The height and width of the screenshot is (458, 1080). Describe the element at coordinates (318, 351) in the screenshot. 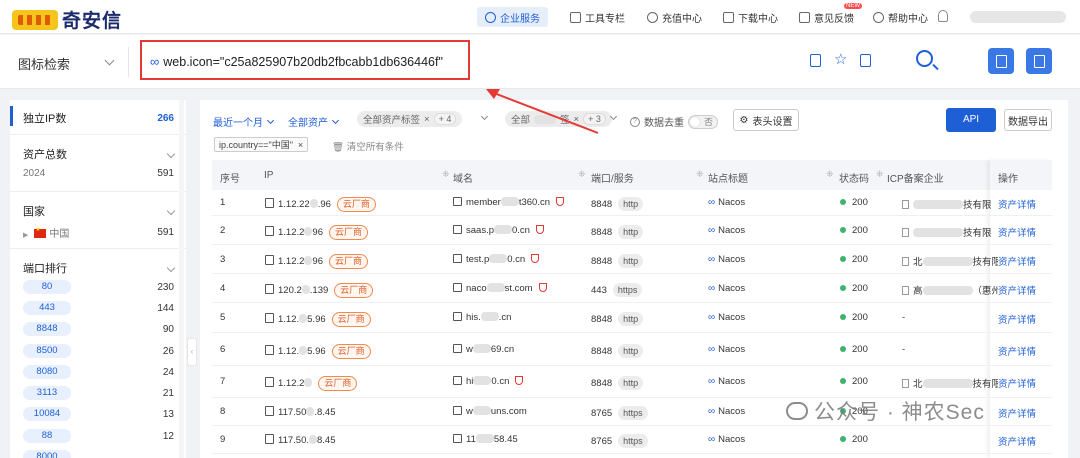

I see `ip-cell: 1.12. 5.96 云厂商` at that location.